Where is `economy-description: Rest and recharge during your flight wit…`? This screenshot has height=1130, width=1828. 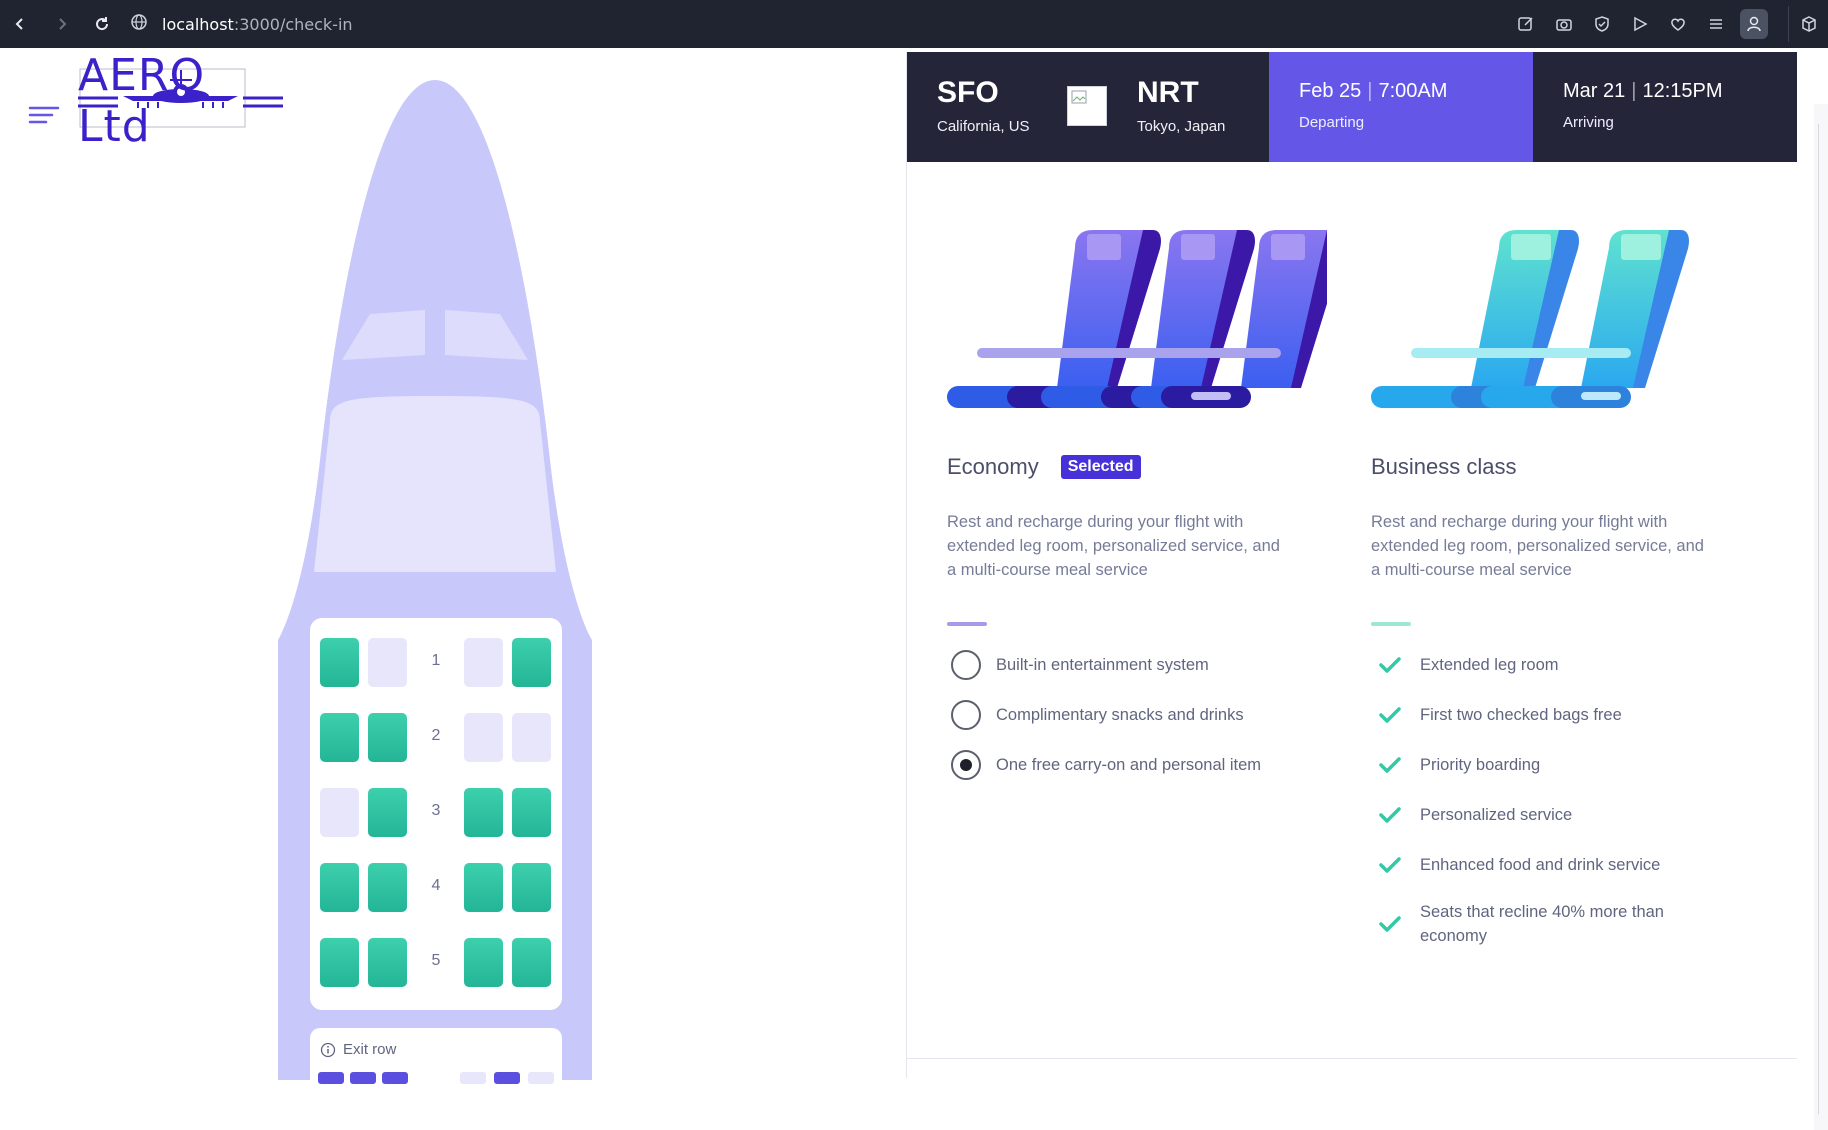 economy-description: Rest and recharge during your flight wit… is located at coordinates (1113, 546).